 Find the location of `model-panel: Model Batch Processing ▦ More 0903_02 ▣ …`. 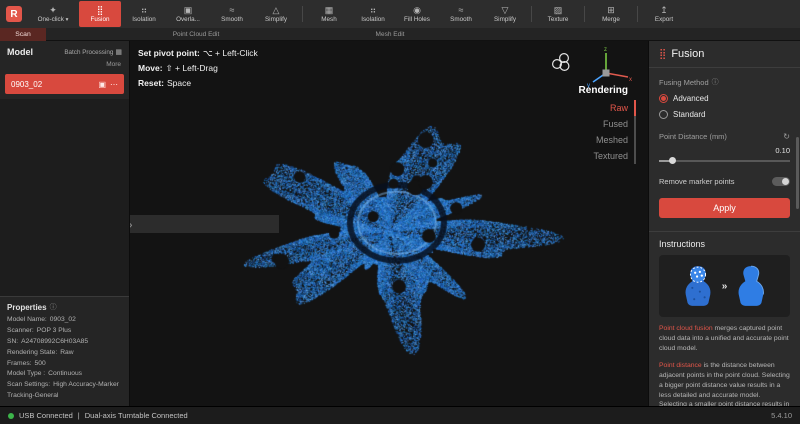

model-panel: Model Batch Processing ▦ More 0903_02 ▣ … is located at coordinates (65, 223).